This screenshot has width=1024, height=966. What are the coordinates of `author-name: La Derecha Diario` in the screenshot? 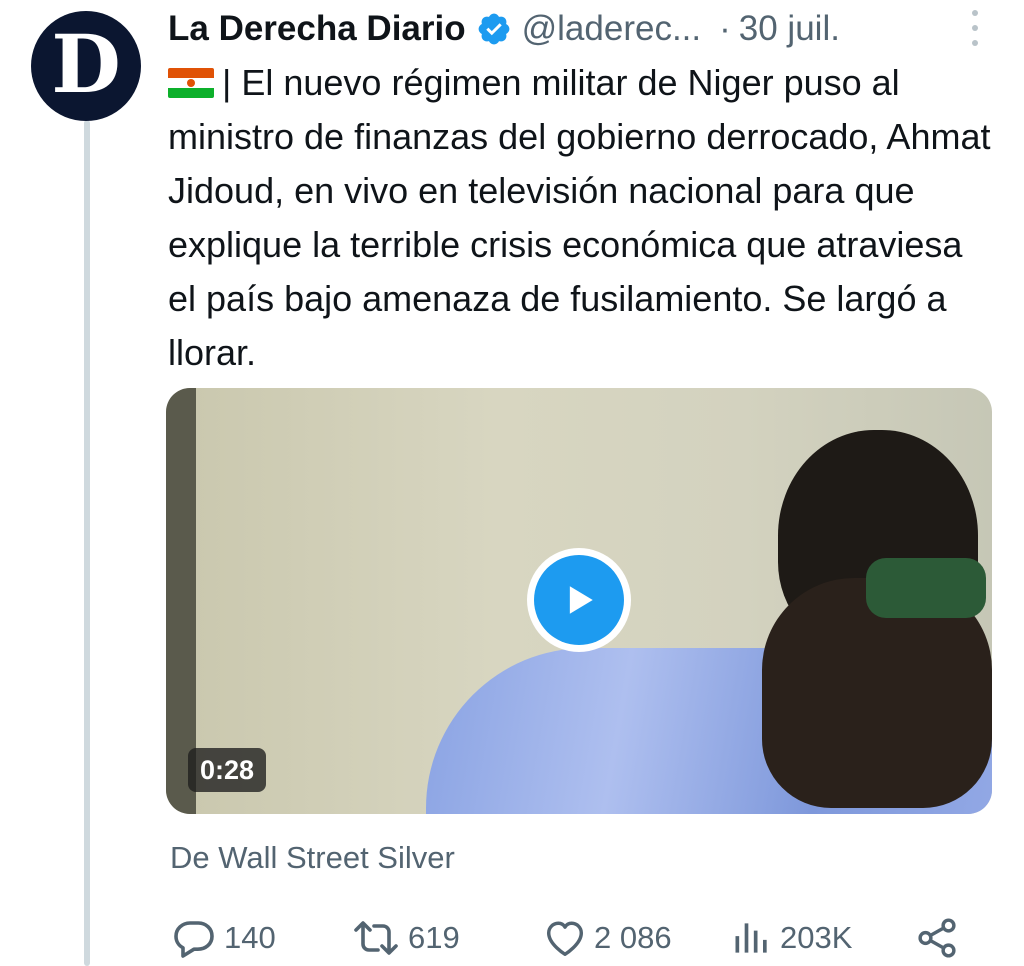 It's located at (317, 29).